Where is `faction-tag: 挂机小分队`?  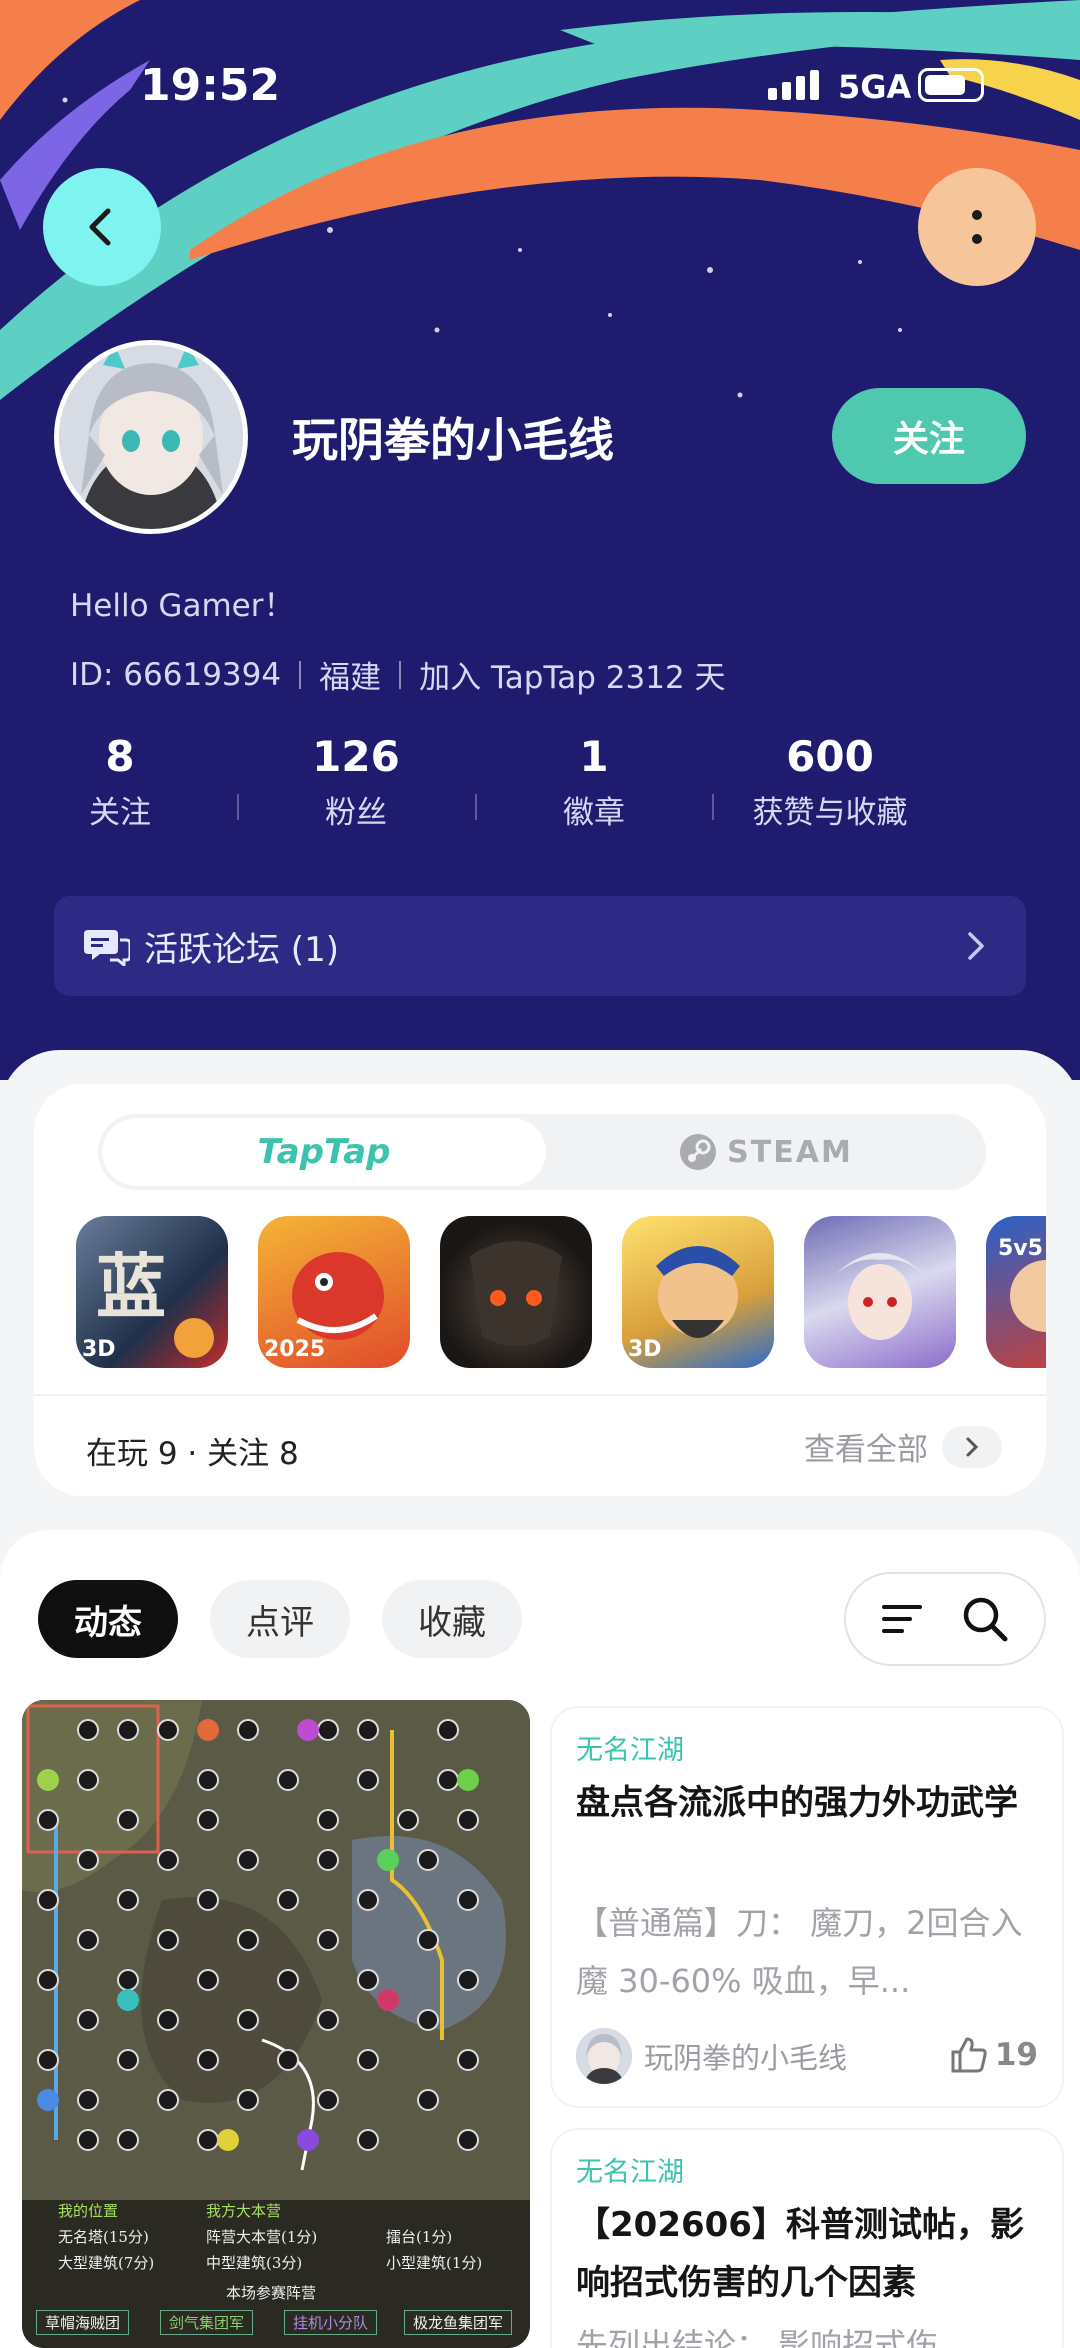
faction-tag: 挂机小分队 is located at coordinates (331, 2322).